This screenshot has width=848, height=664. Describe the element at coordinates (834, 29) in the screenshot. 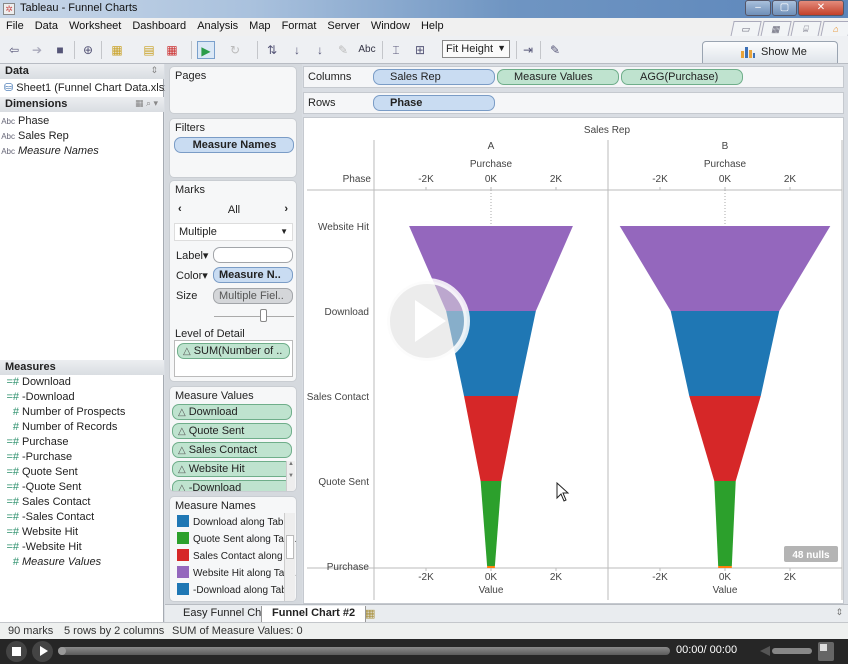

I see `home-tab-icon: ⌂` at that location.